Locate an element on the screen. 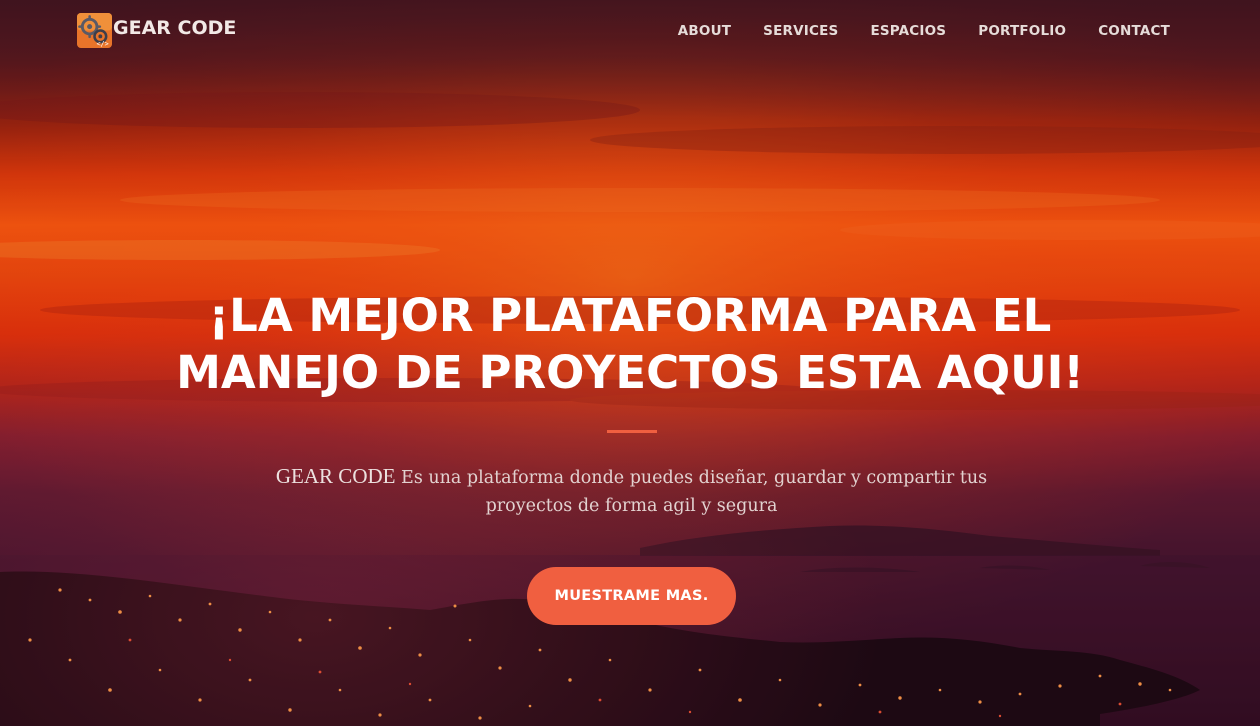  nav-link-about: ABOUT is located at coordinates (704, 31).